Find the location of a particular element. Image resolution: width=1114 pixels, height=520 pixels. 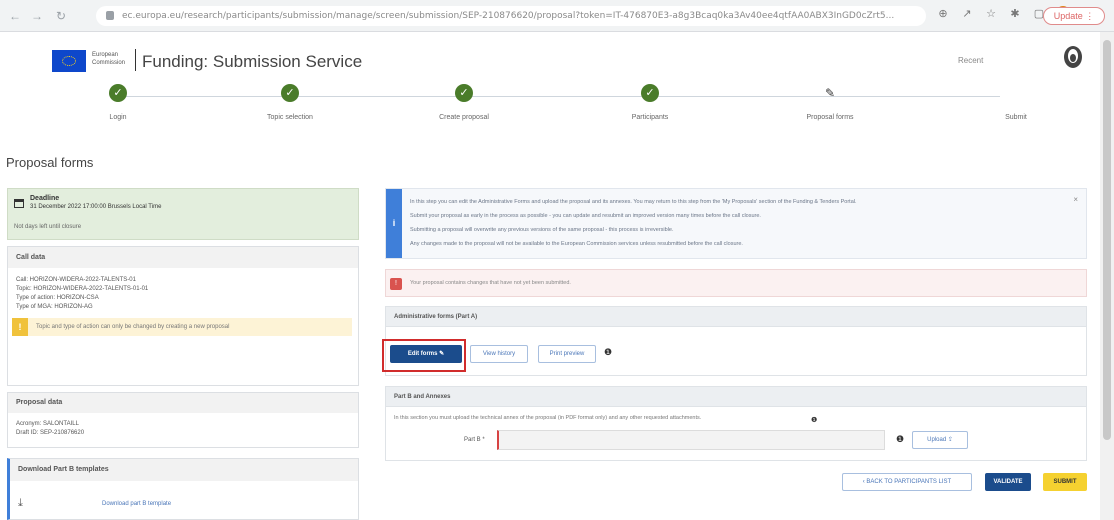

back-to-participants-button: ‹ BACK TO PARTICIPANTS LIST is located at coordinates (907, 482).